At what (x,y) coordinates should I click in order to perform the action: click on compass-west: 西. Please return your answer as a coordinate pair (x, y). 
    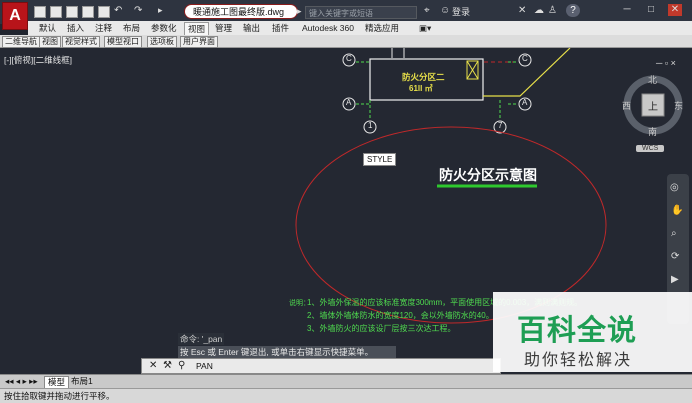
    Looking at the image, I should click on (626, 105).